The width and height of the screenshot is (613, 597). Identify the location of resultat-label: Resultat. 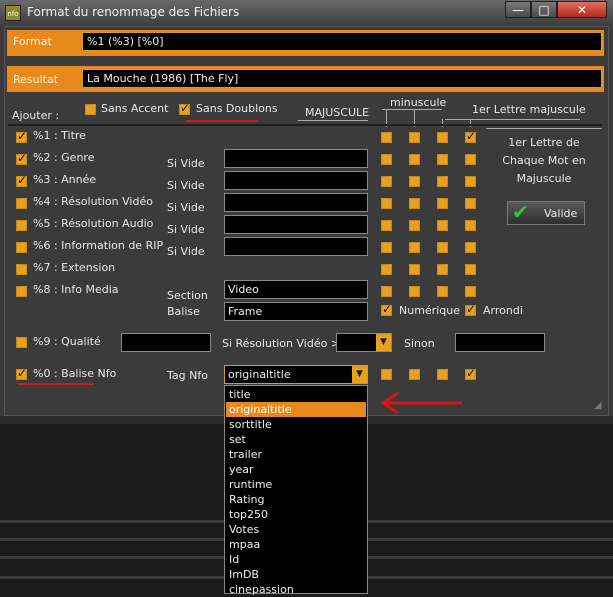
(36, 79).